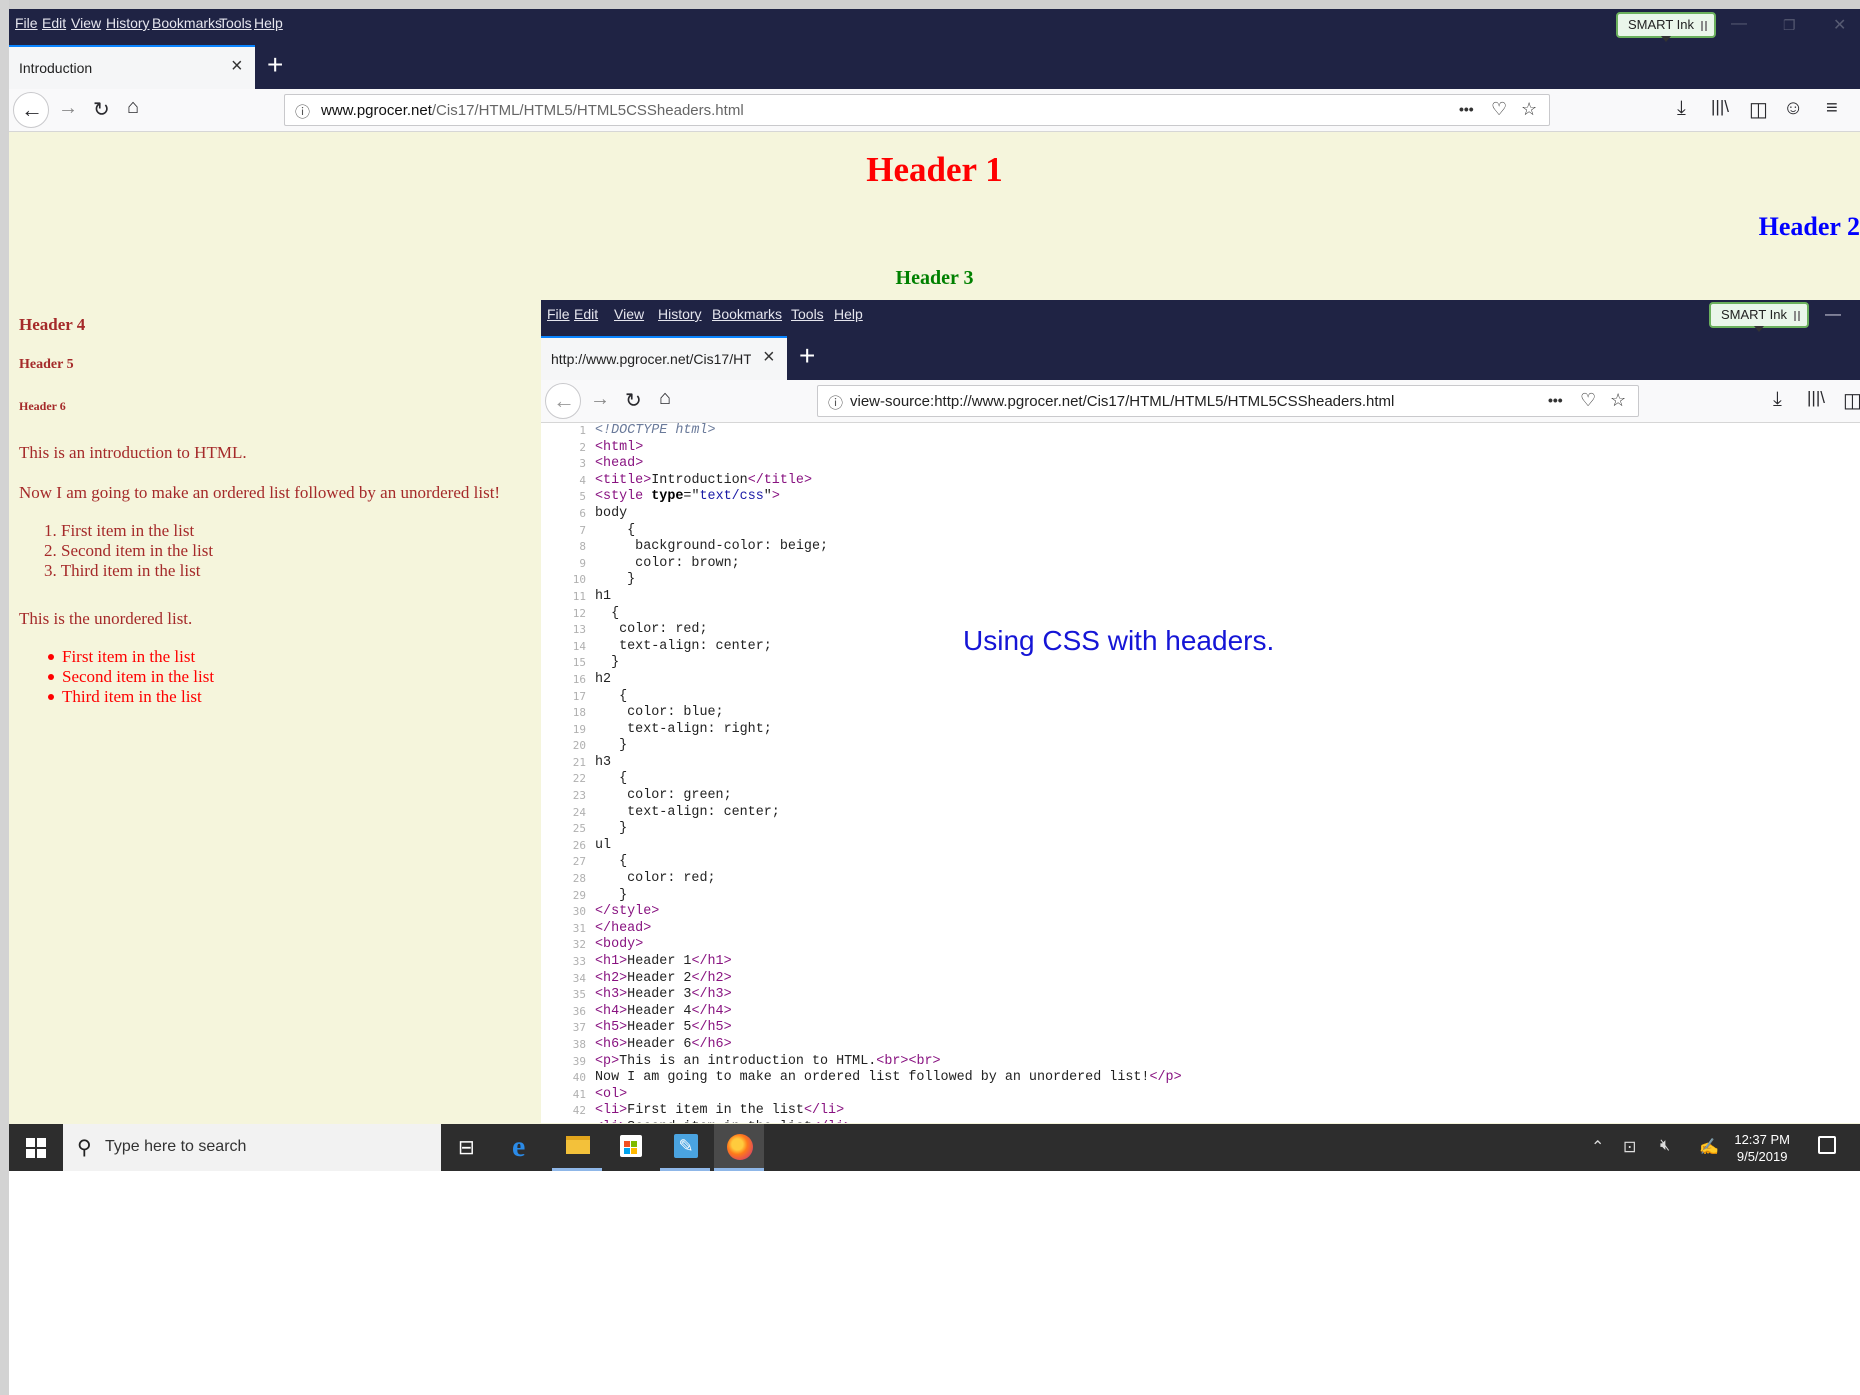  Describe the element at coordinates (603, 845) in the screenshot. I see `source-line: ul` at that location.